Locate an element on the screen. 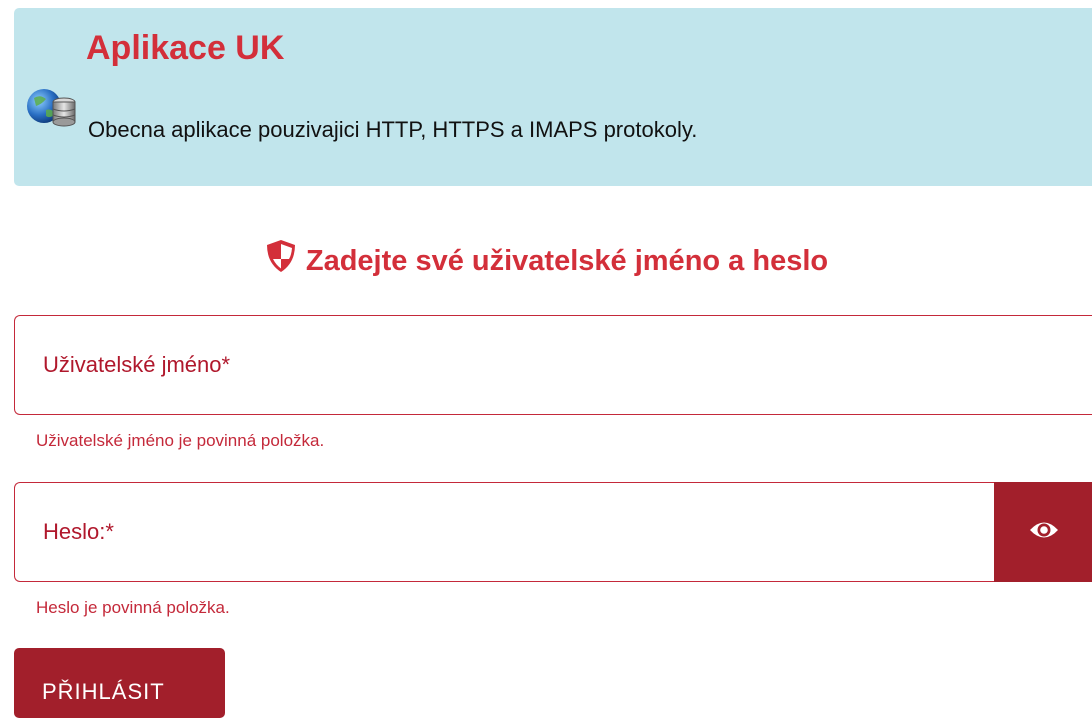  eye-icon is located at coordinates (1044, 532).